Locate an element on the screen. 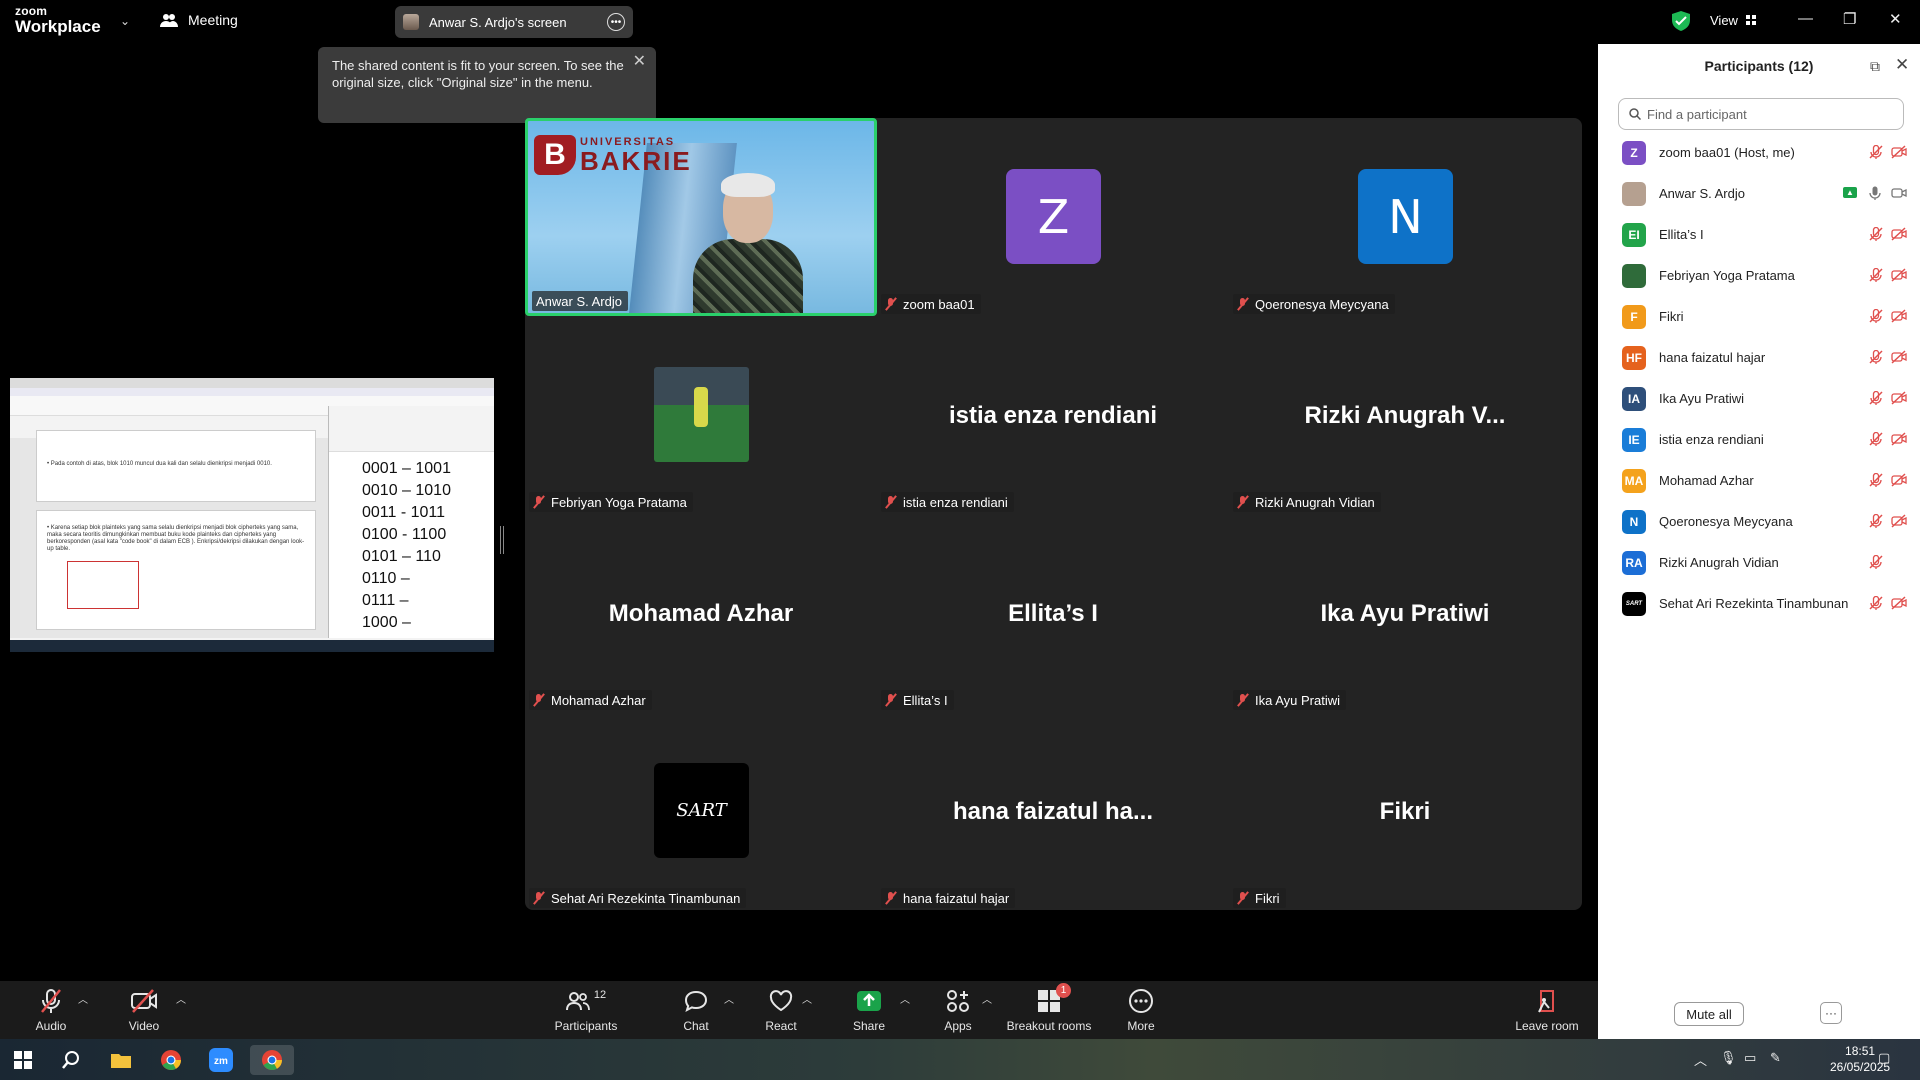 This screenshot has width=1920, height=1080. apps-options-caret-icon: ︿ is located at coordinates (987, 998).